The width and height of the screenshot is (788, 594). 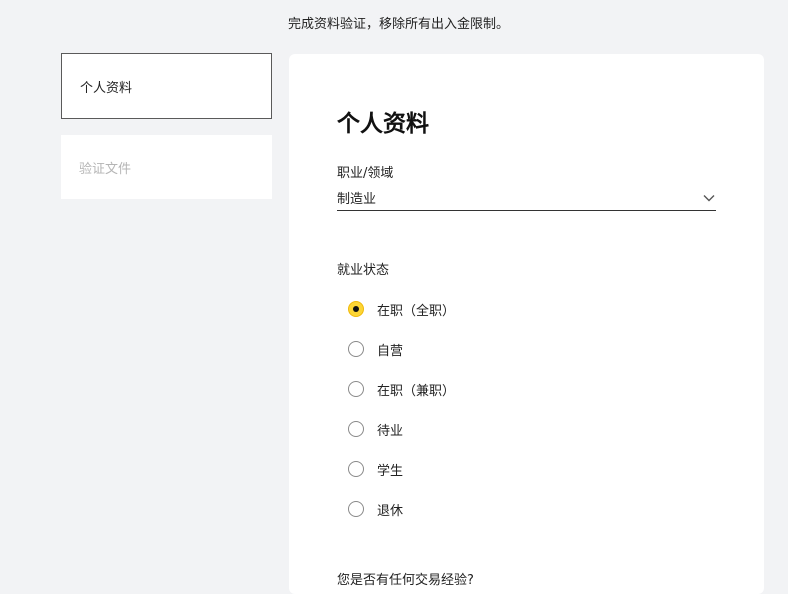 I want to click on radio-label: 学生, so click(x=390, y=471).